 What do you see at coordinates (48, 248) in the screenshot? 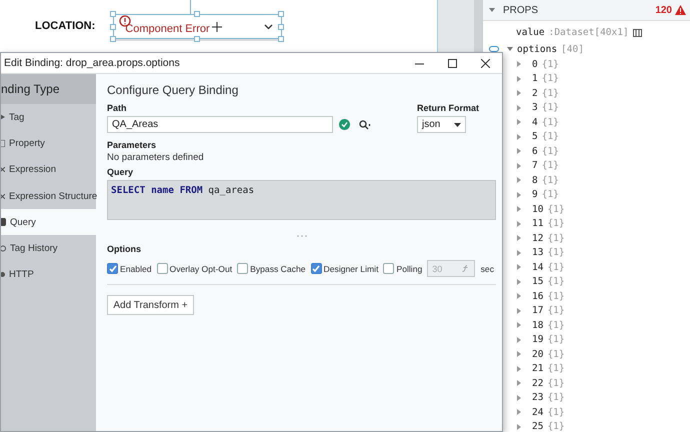
I see `sidebar-item: Tag History` at bounding box center [48, 248].